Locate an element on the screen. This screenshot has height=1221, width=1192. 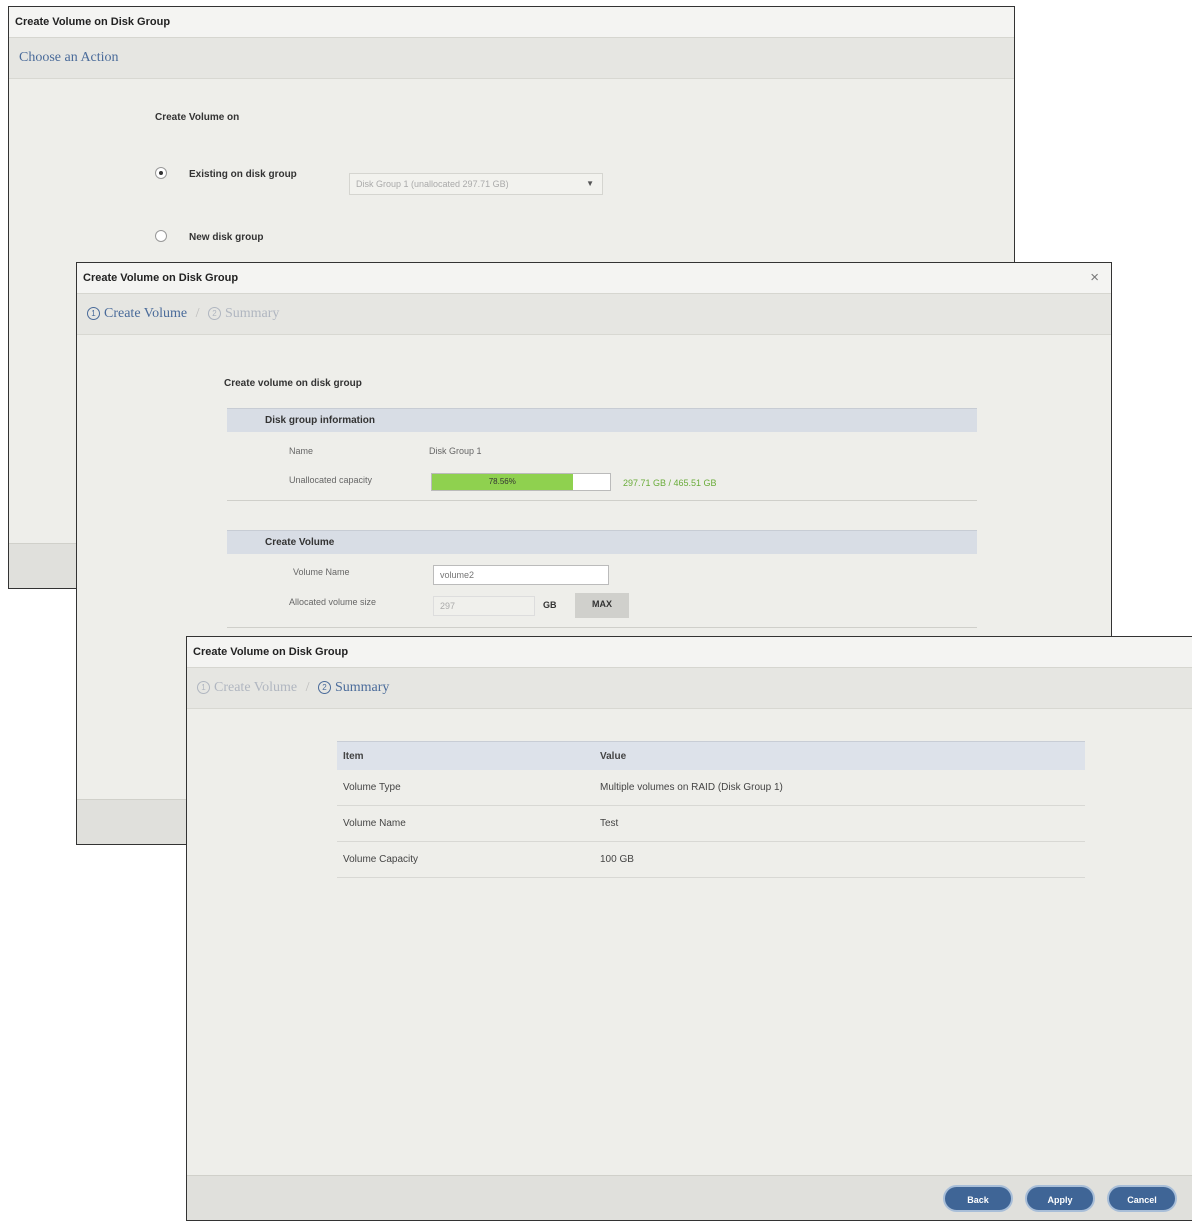
name-value: Disk Group 1 is located at coordinates (455, 451).